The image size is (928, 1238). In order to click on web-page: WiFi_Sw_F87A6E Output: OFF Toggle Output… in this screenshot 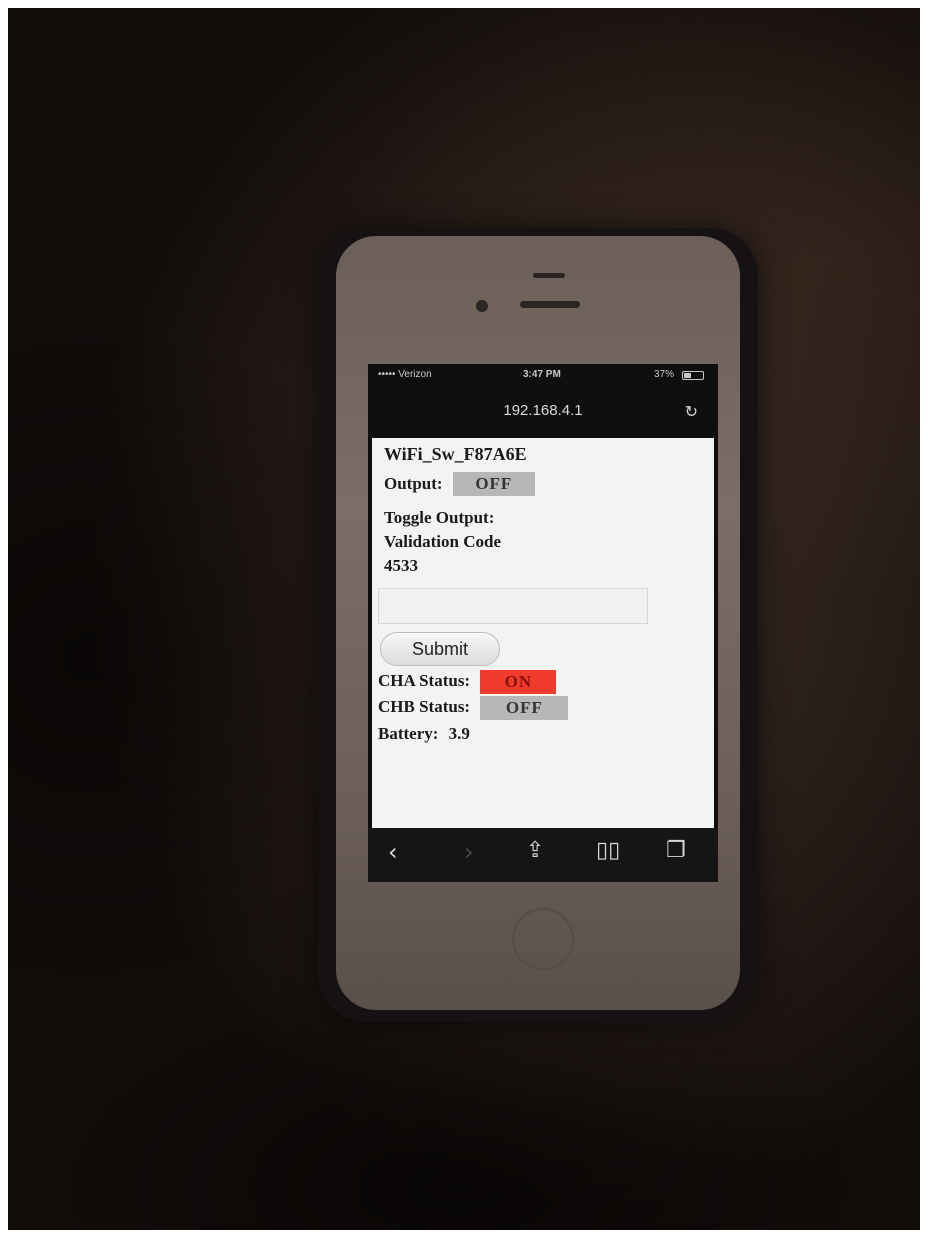, I will do `click(543, 633)`.